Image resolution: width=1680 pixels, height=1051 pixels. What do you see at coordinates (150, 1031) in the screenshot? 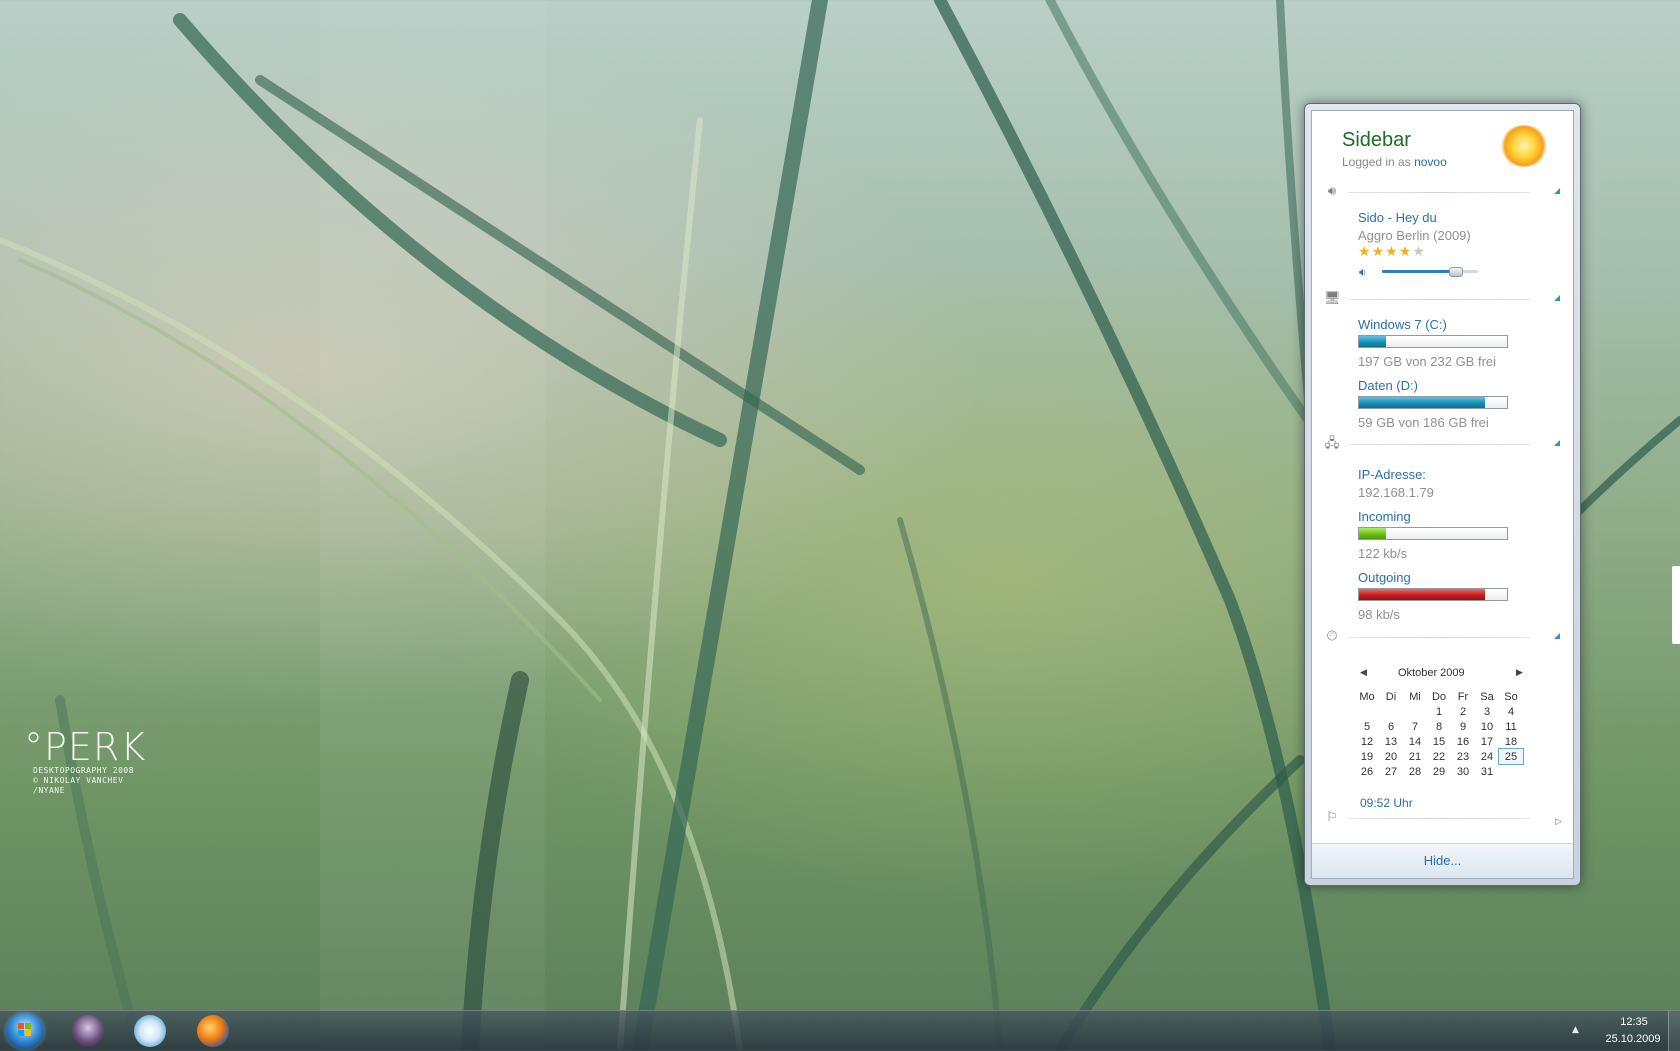
I see `media-player-icon` at bounding box center [150, 1031].